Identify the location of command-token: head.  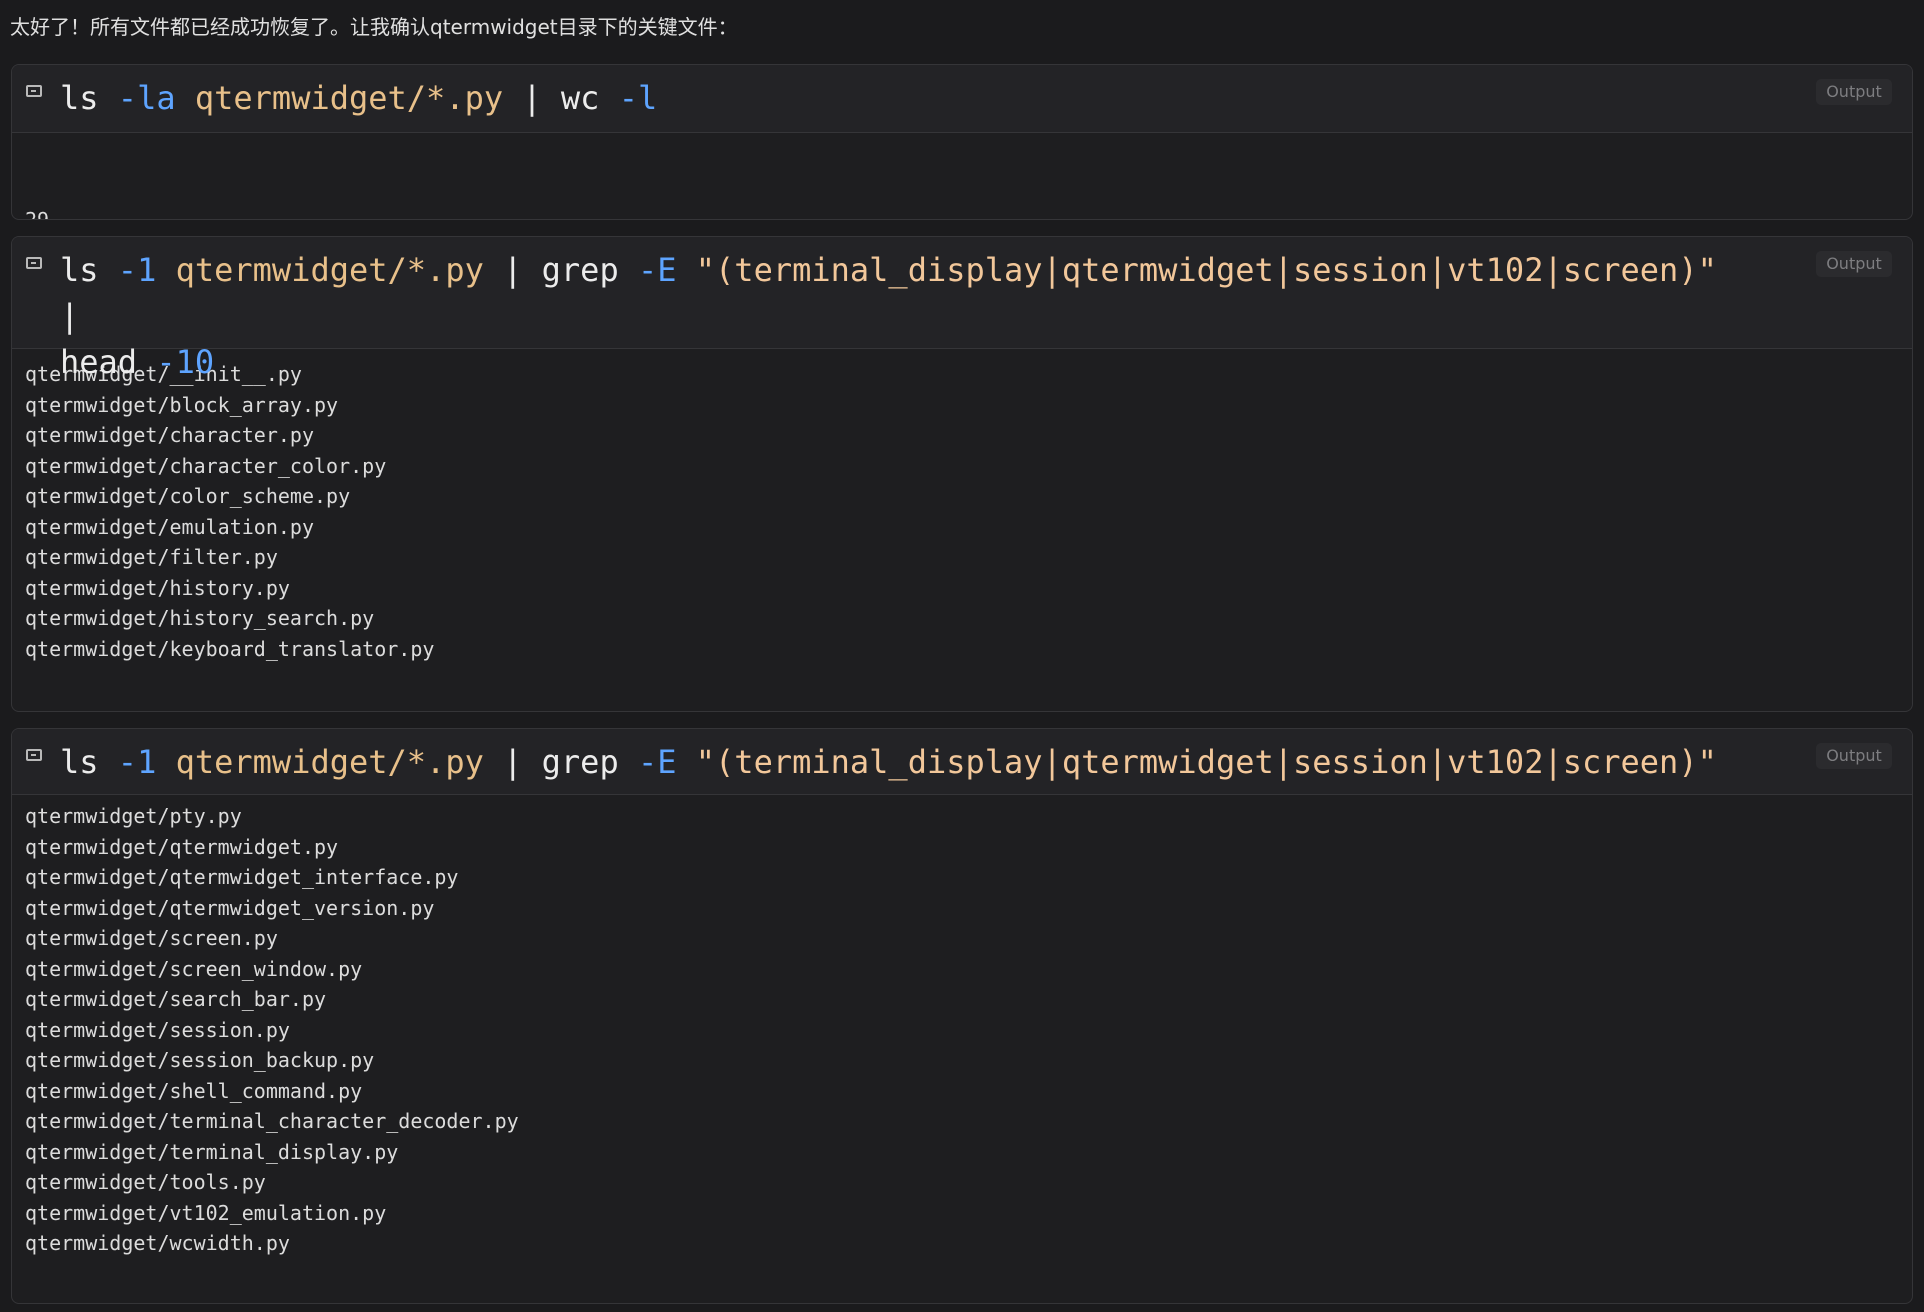
(99, 362).